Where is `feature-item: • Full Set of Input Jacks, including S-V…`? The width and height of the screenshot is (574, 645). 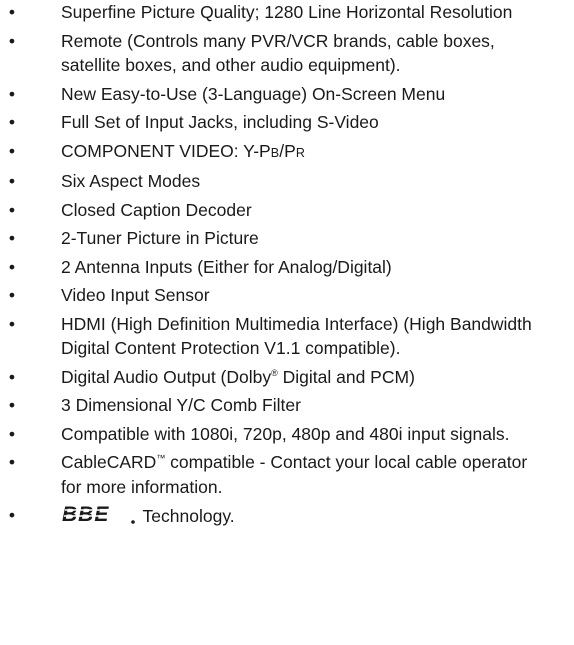
feature-item: • Full Set of Input Jacks, including S-V… is located at coordinates (287, 122).